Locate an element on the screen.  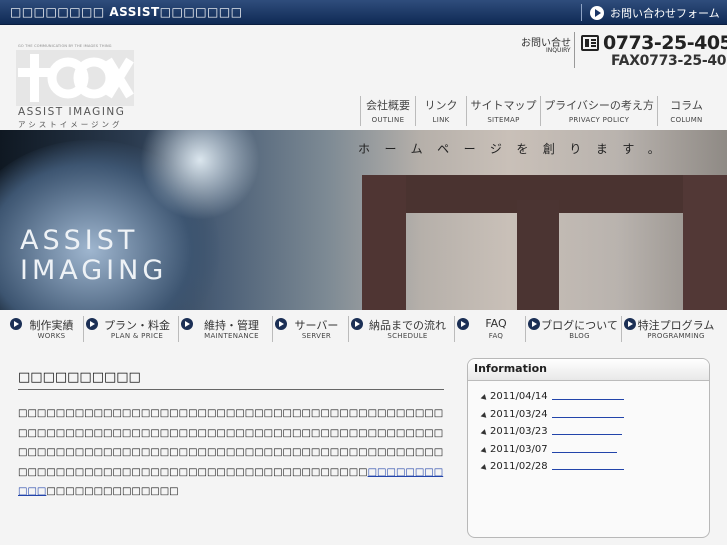
list-item: 2011/02/28 is located at coordinates (595, 470).